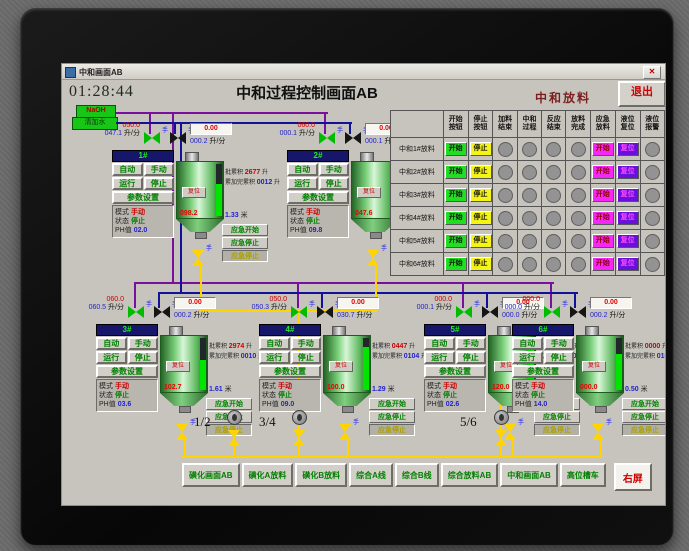 Image resolution: width=689 pixels, height=551 pixels. What do you see at coordinates (652, 72) in the screenshot?
I see `close-icon: ✕` at bounding box center [652, 72].